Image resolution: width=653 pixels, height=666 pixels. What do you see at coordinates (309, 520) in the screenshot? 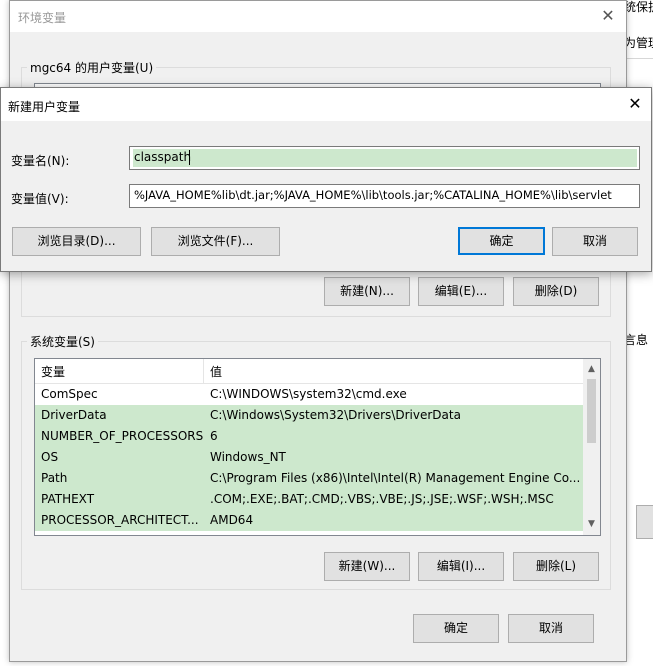
I see `table-row: PROCESSOR_ARCHITECT... AMD64` at bounding box center [309, 520].